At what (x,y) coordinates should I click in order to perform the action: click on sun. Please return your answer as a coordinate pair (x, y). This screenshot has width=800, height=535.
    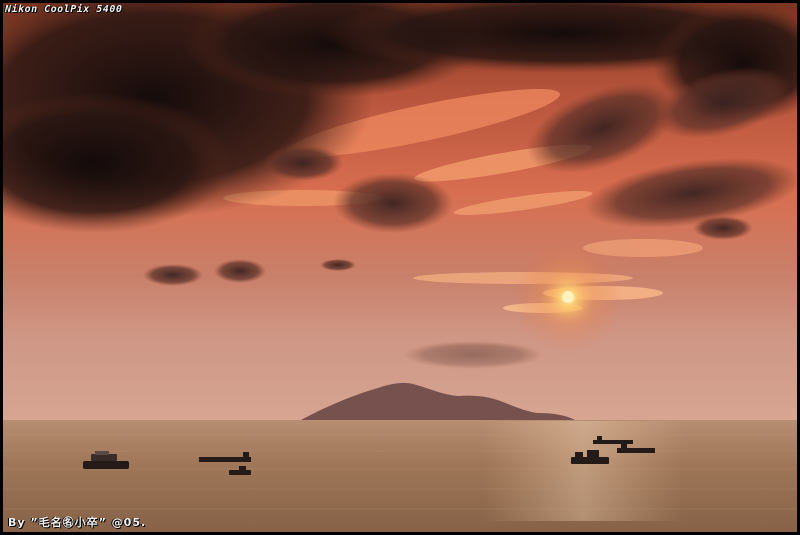
    Looking at the image, I should click on (568, 297).